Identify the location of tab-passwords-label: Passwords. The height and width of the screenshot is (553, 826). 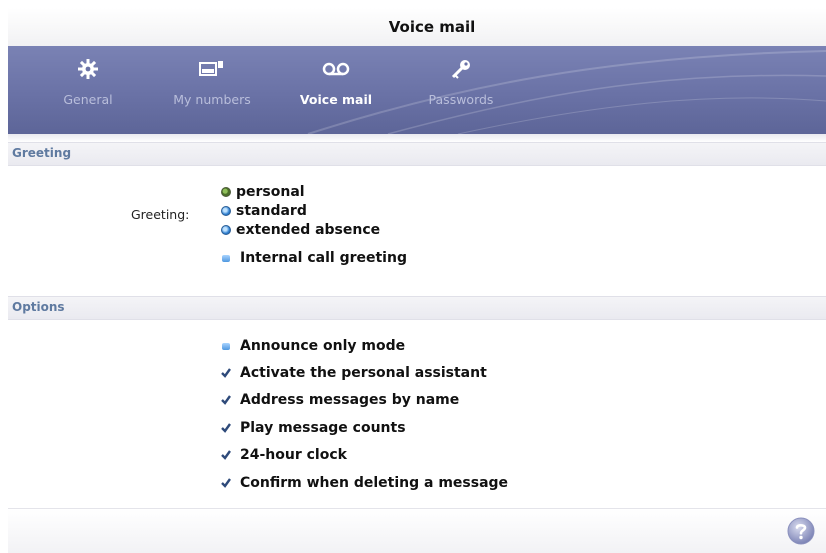
(461, 99).